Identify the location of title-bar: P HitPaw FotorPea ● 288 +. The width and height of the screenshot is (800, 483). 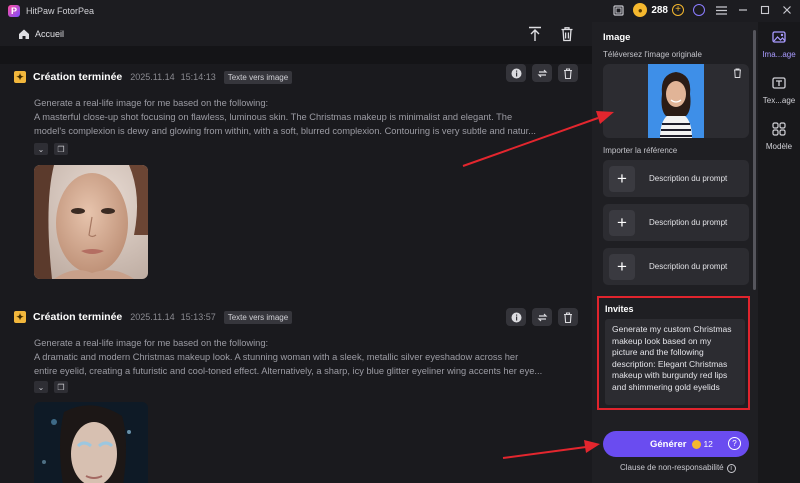
(400, 11).